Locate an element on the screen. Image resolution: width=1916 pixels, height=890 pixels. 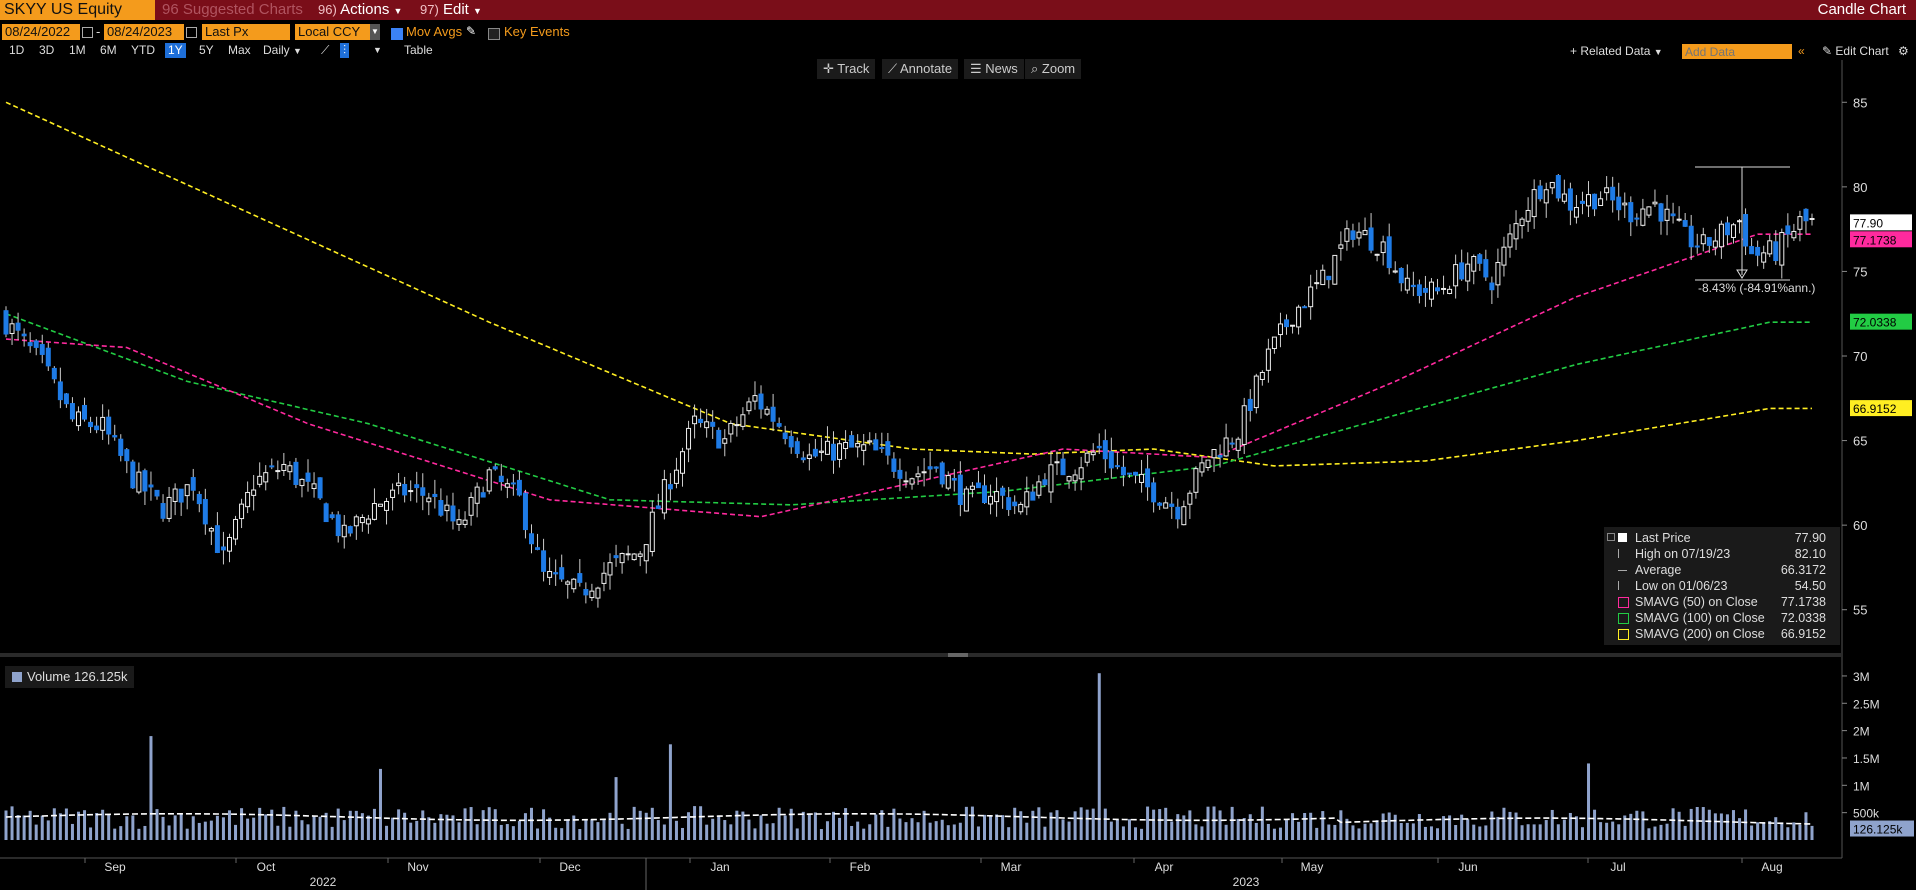
period-5y: 5Y is located at coordinates (206, 50).